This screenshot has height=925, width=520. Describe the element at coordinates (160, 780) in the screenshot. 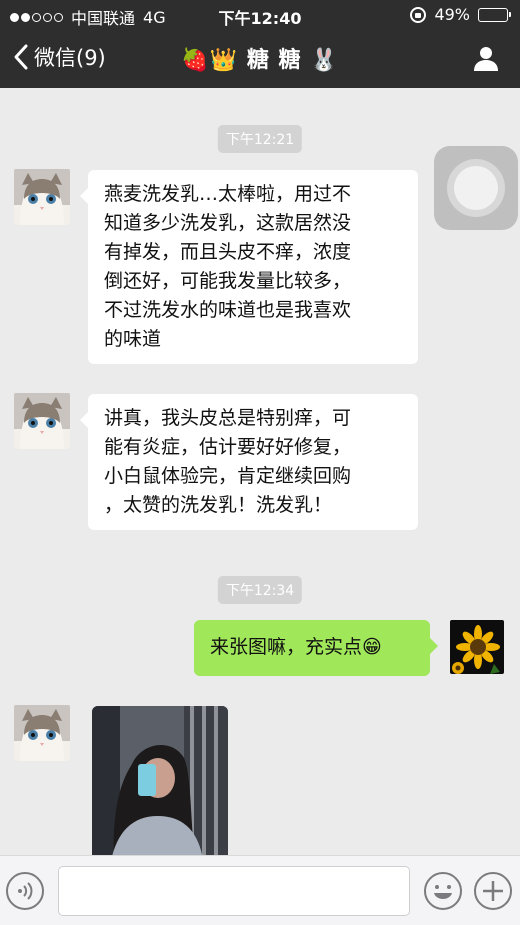

I see `image-message` at that location.